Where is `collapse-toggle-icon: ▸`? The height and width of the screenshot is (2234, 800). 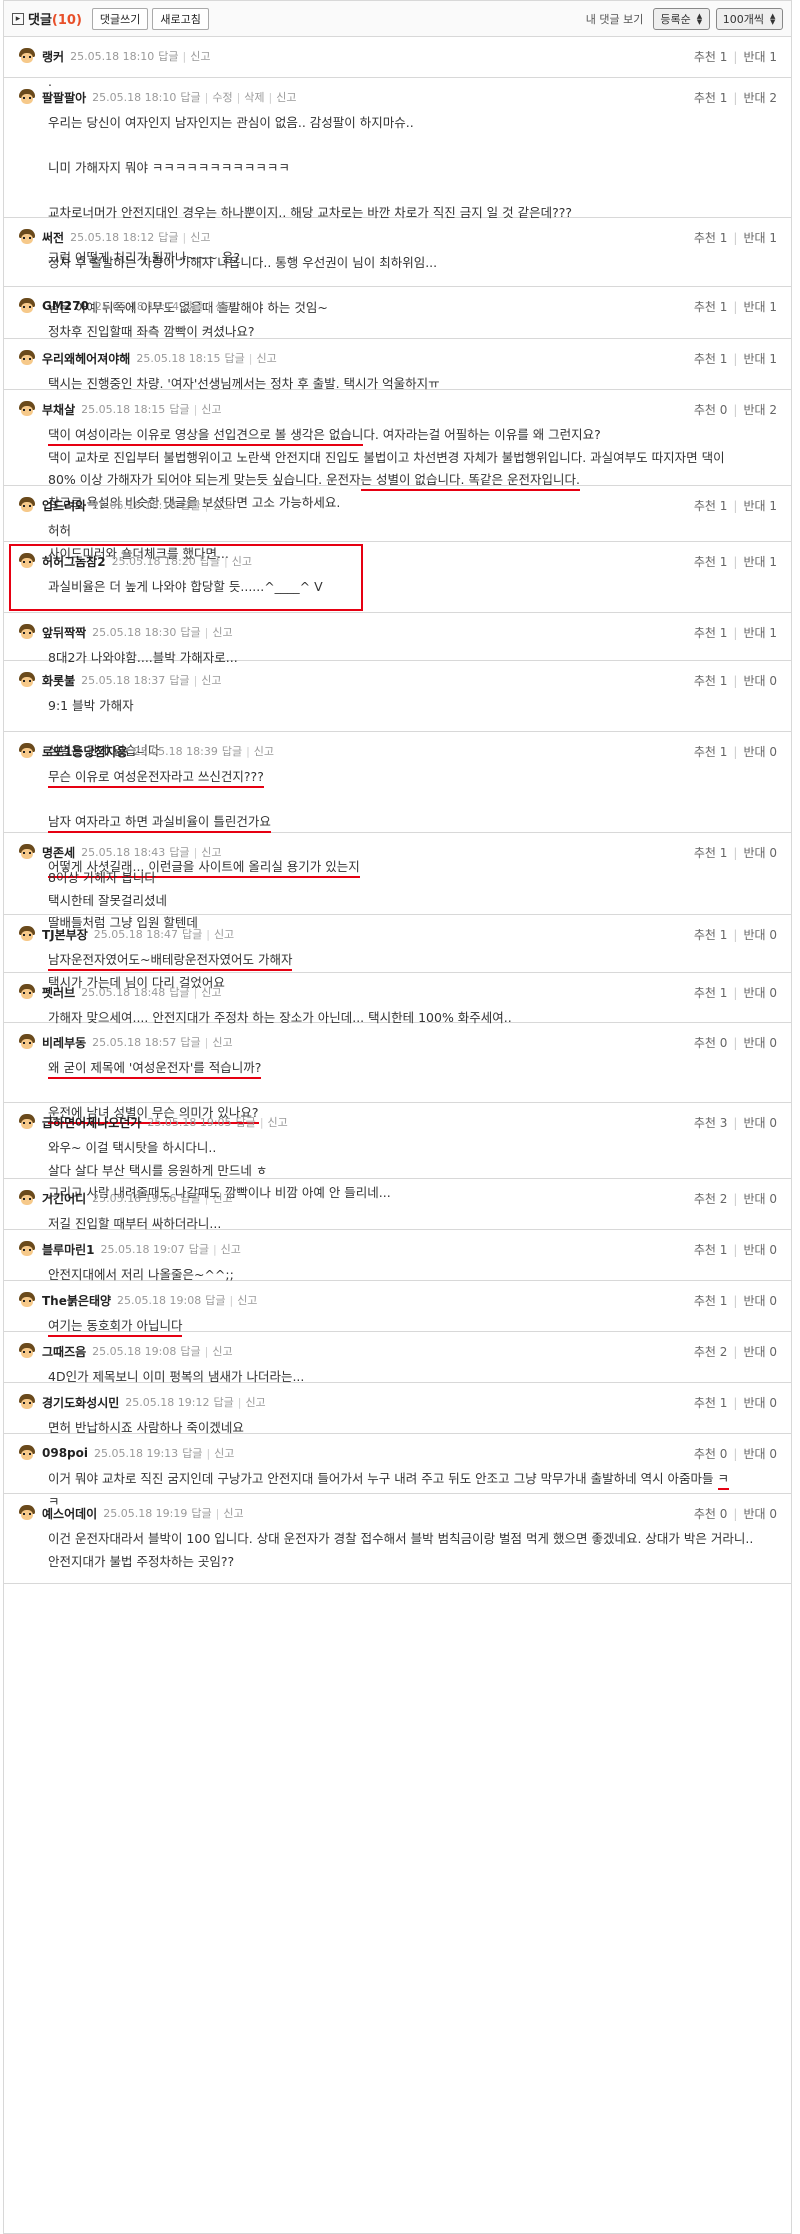 collapse-toggle-icon: ▸ is located at coordinates (18, 18).